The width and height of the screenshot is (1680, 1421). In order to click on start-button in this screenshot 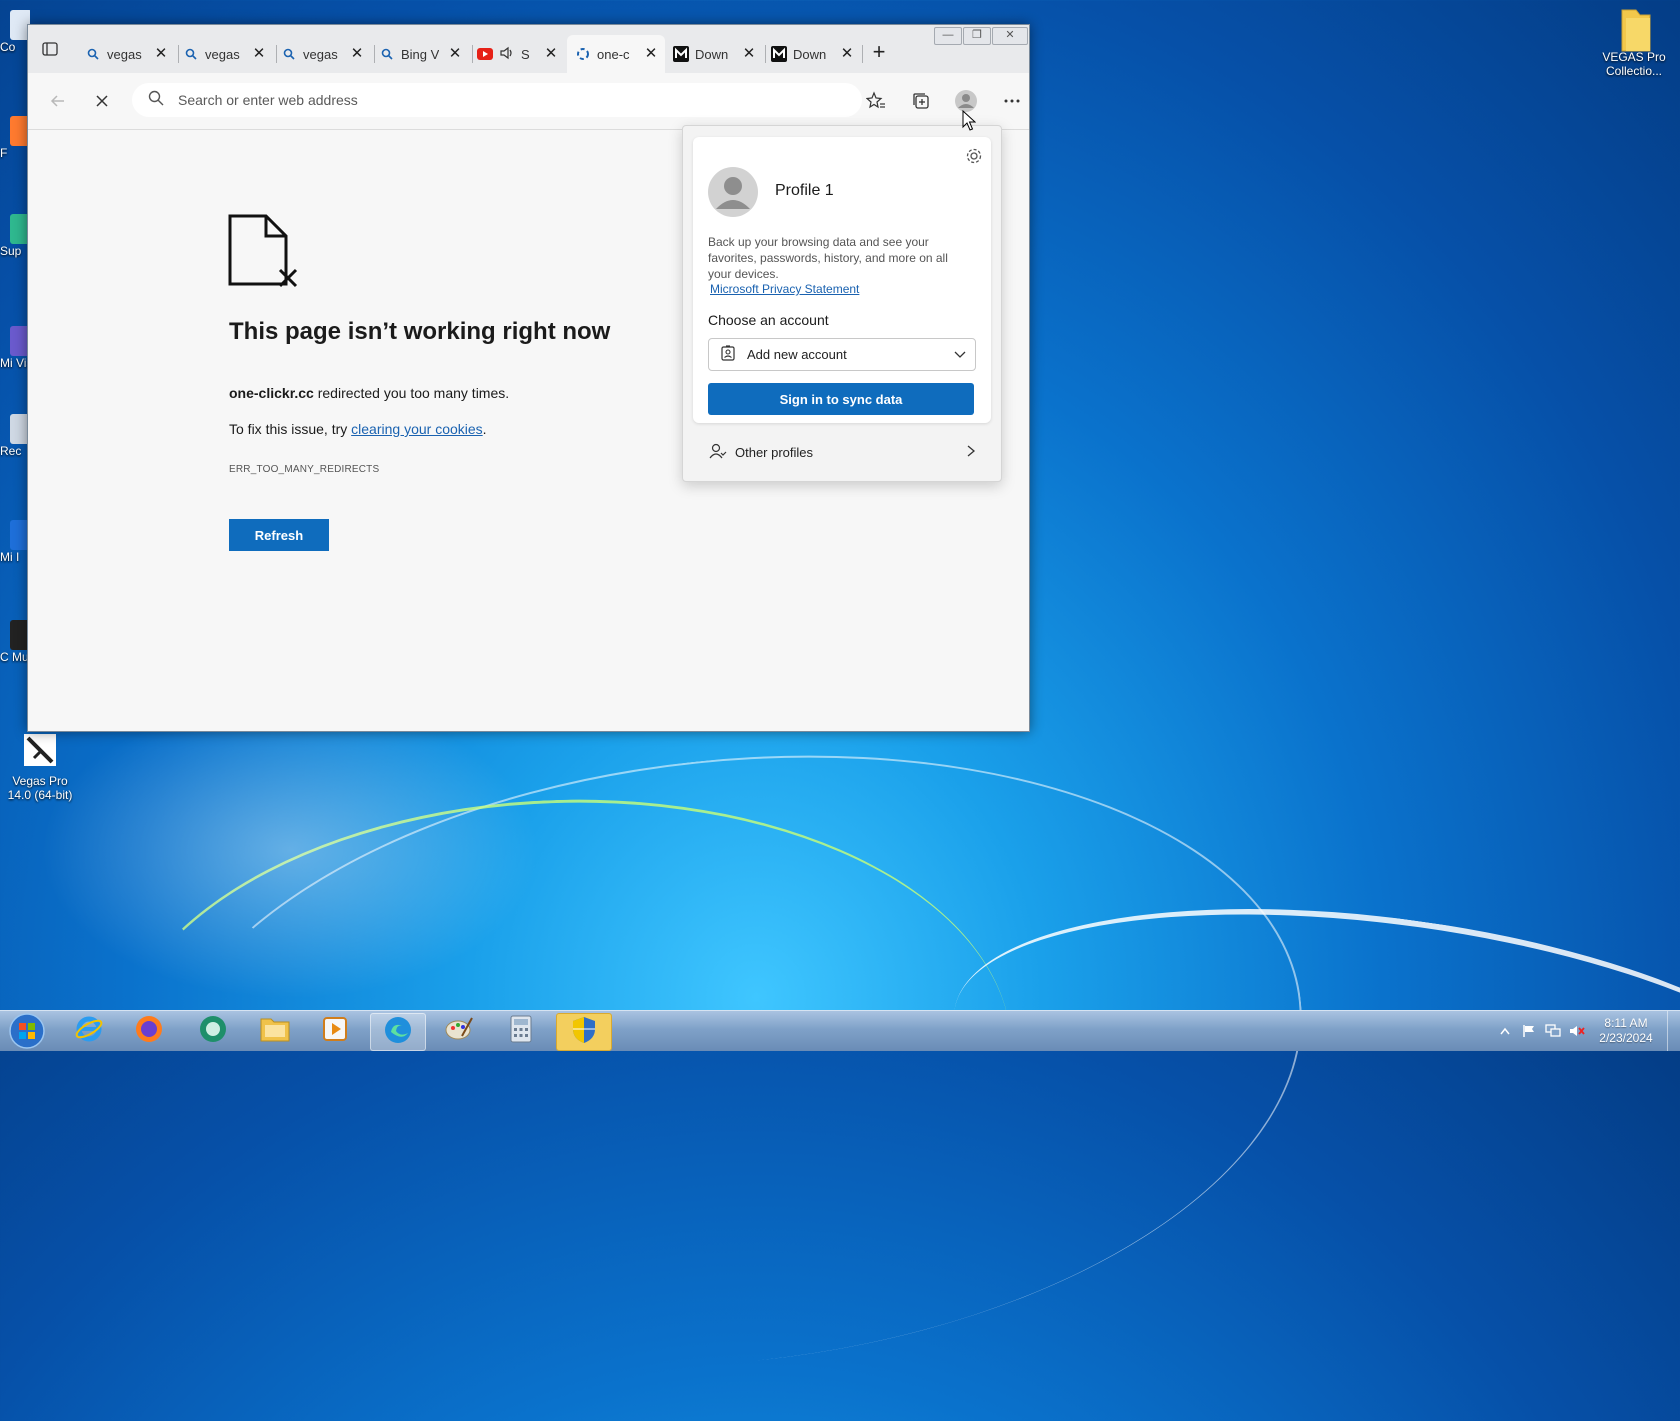, I will do `click(25, 1031)`.